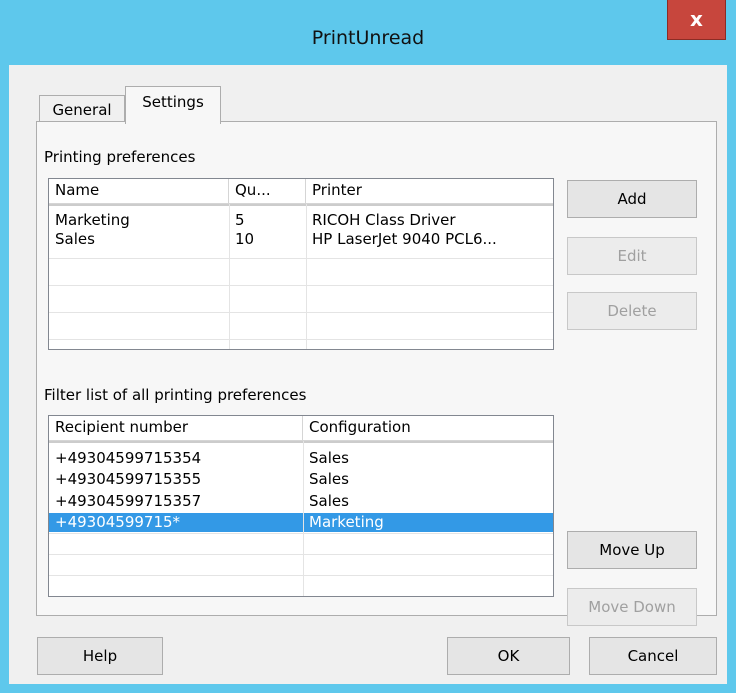 The height and width of the screenshot is (693, 736). I want to click on move-up-button: Move Up, so click(632, 550).